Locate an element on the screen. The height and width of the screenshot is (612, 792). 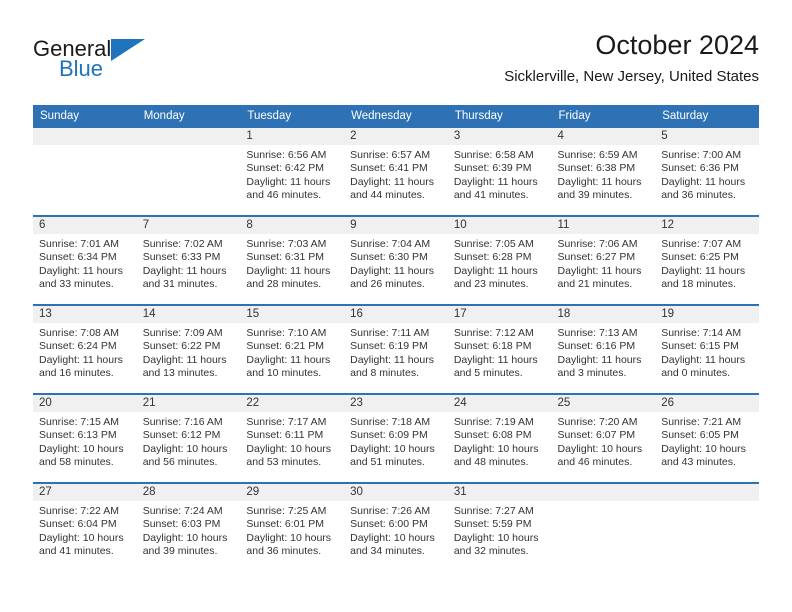
brand-logo: General Blue is located at coordinates (133, 64).